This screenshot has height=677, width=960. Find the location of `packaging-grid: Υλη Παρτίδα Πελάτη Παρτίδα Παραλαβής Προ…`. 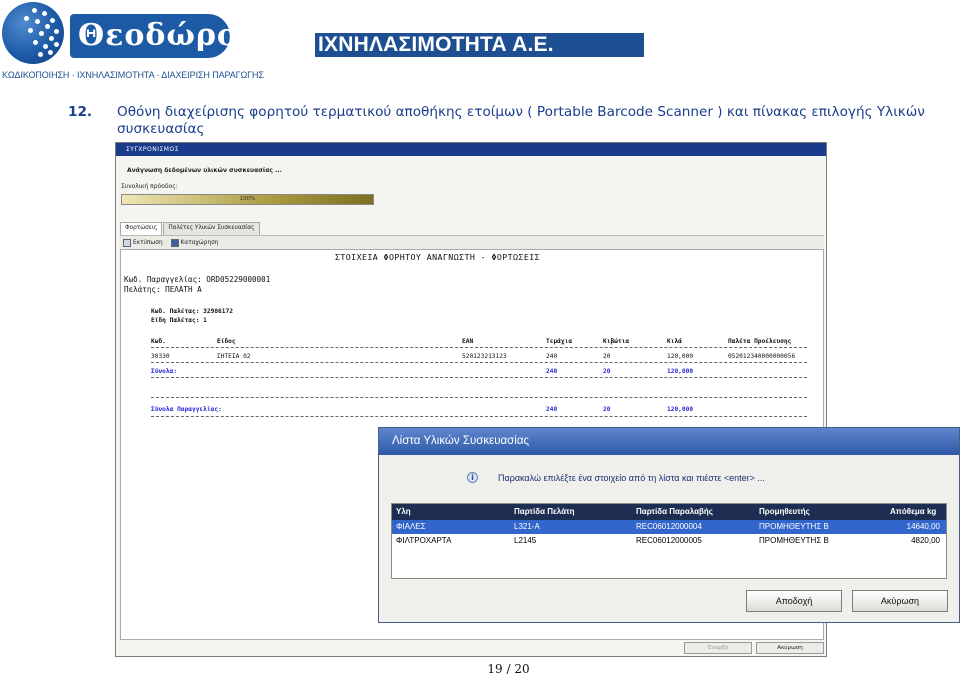

packaging-grid: Υλη Παρτίδα Πελάτη Παρτίδα Παραλαβής Προ… is located at coordinates (669, 541).